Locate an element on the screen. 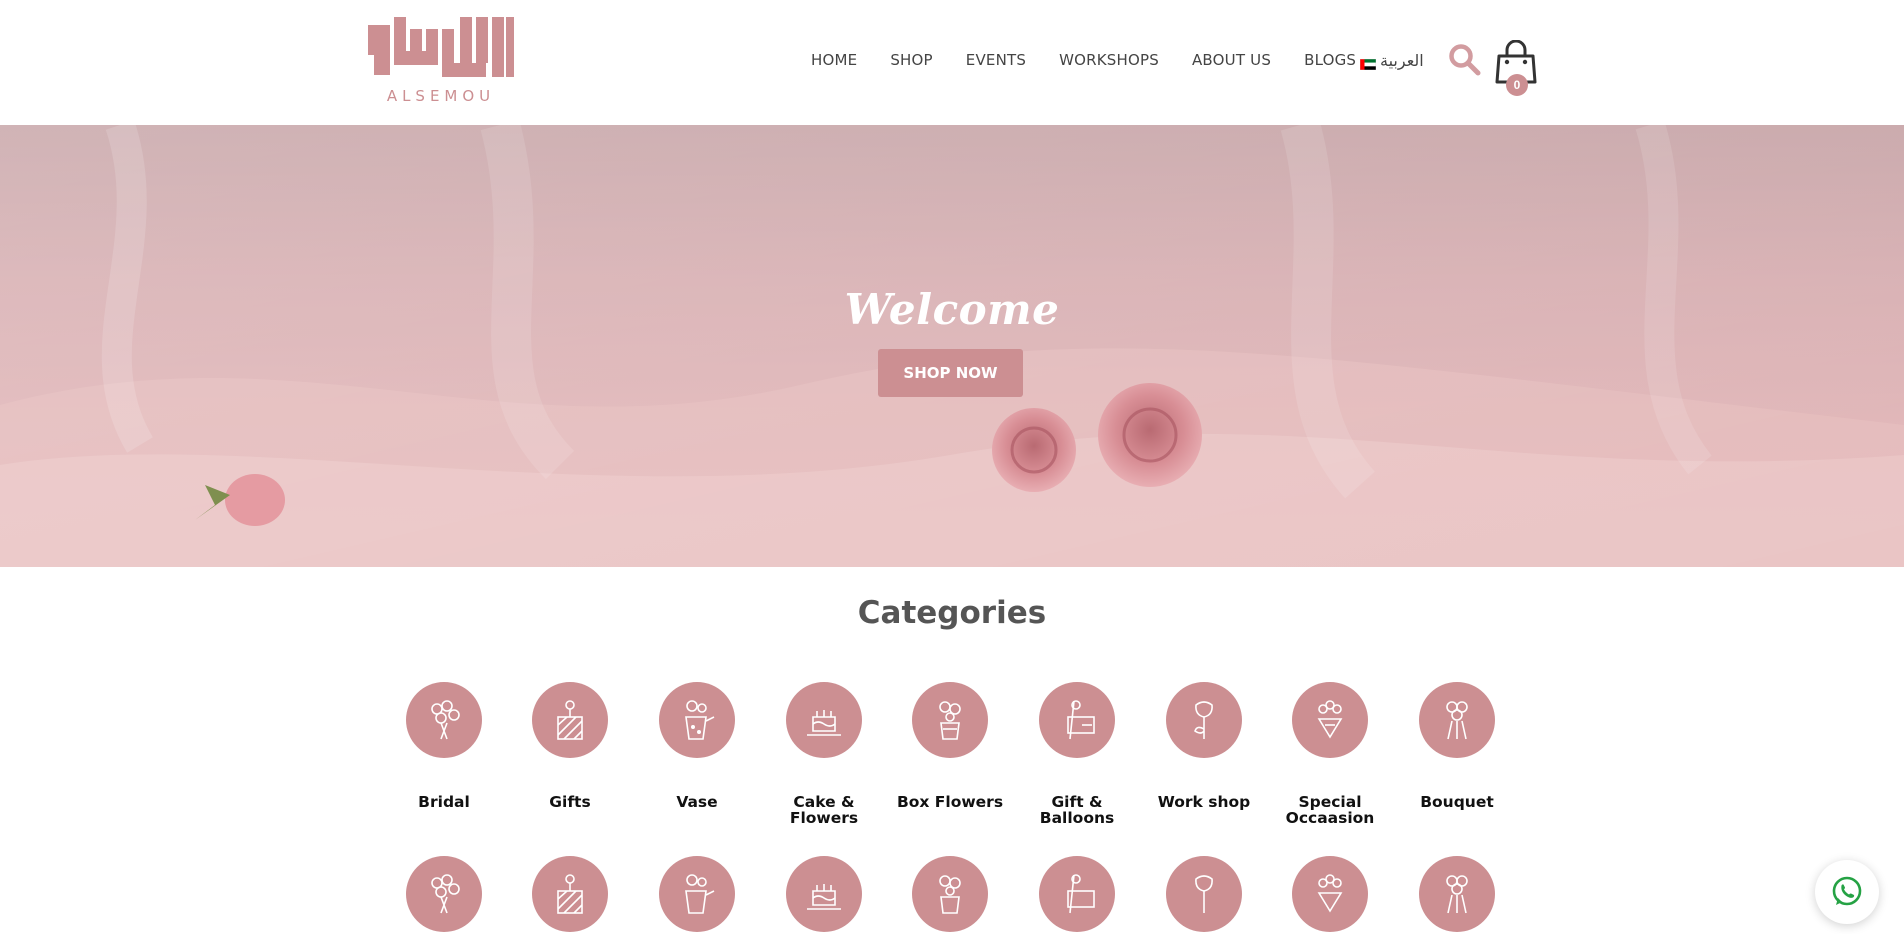 This screenshot has width=1904, height=934. category-label: Bouquet is located at coordinates (1457, 802).